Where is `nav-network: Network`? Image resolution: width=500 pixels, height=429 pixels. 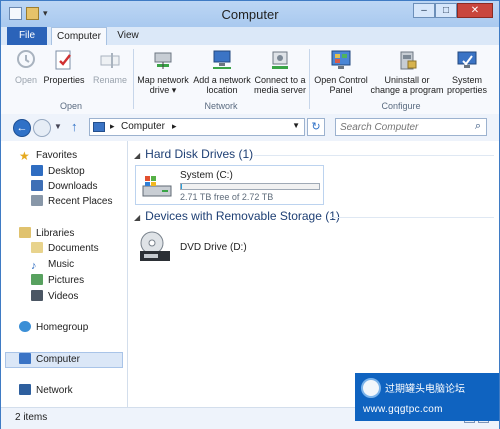 nav-network: Network is located at coordinates (46, 391).